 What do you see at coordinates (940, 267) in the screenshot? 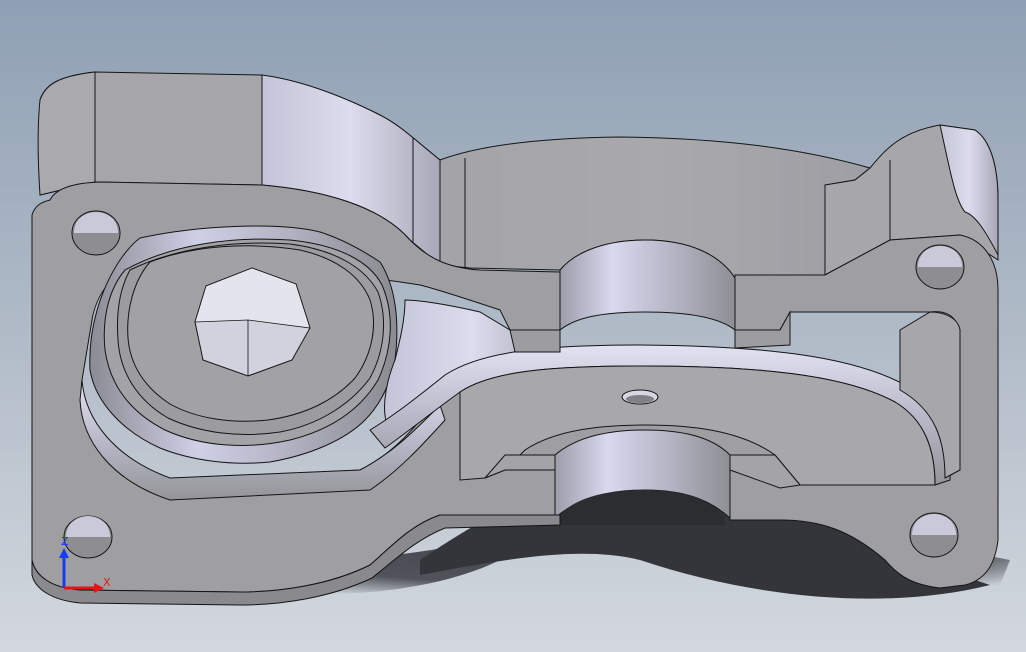
I see `mount-hole-top-right` at bounding box center [940, 267].